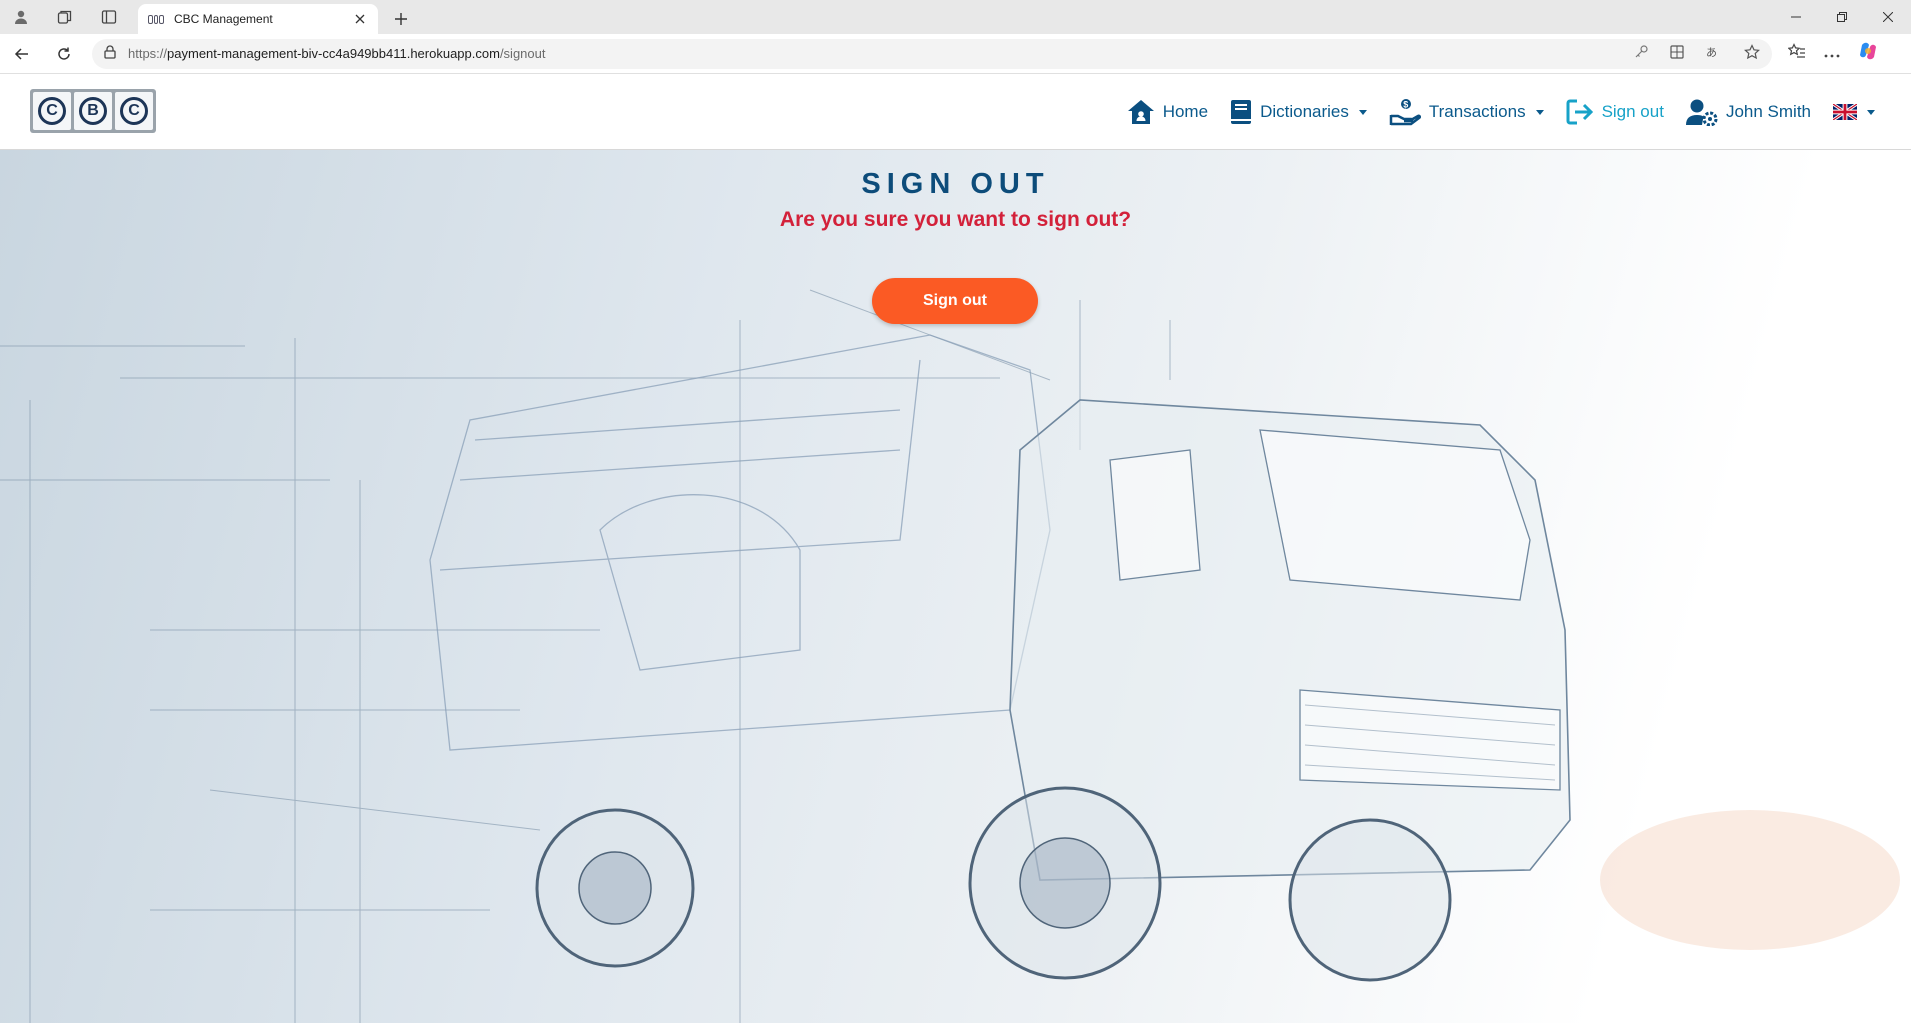 Image resolution: width=1911 pixels, height=1023 pixels. I want to click on tab-close-icon, so click(360, 19).